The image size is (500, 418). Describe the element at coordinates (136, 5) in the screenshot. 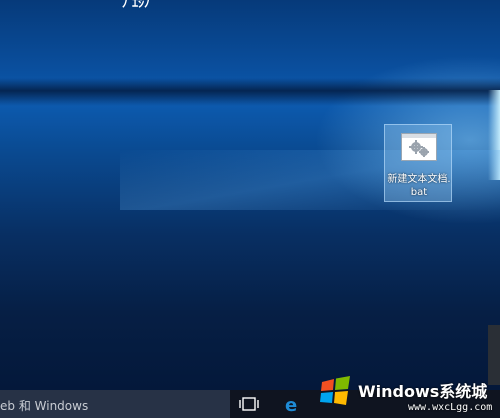

I see `partial-top-text: ﾉ ｴｼﾉ` at that location.